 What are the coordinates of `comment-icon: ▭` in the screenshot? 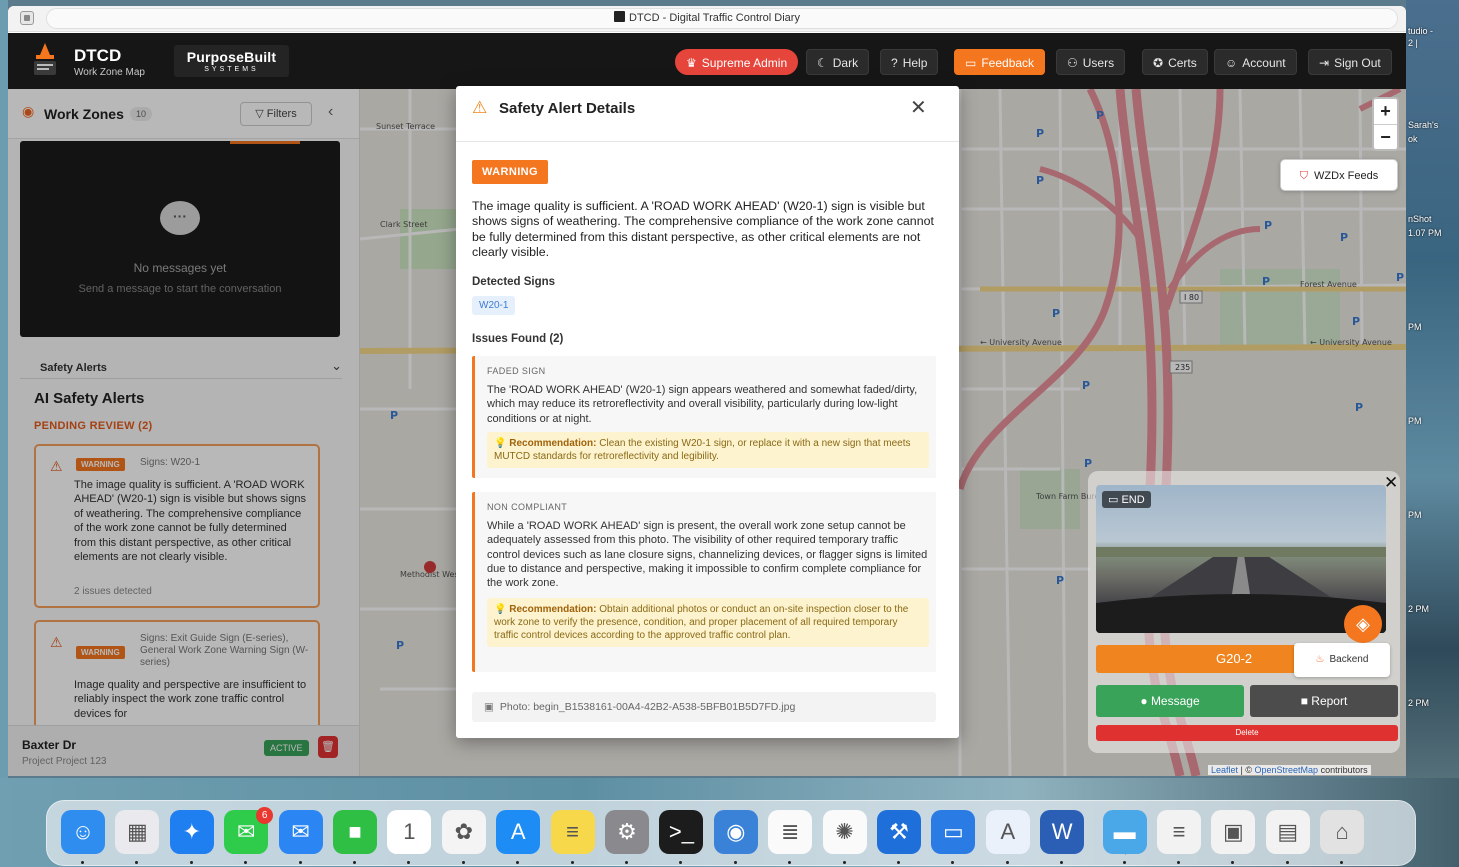 It's located at (971, 63).